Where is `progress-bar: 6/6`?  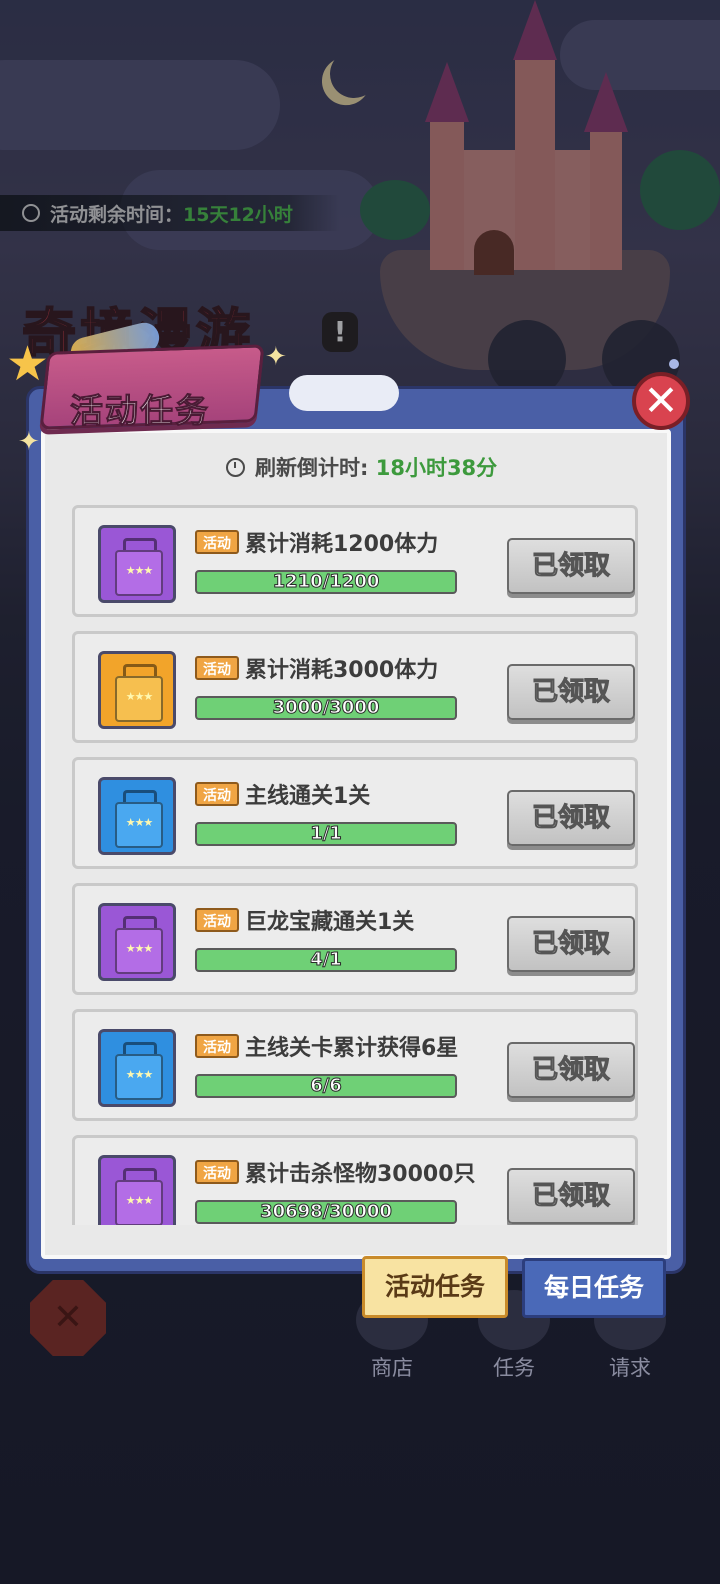 progress-bar: 6/6 is located at coordinates (326, 1086).